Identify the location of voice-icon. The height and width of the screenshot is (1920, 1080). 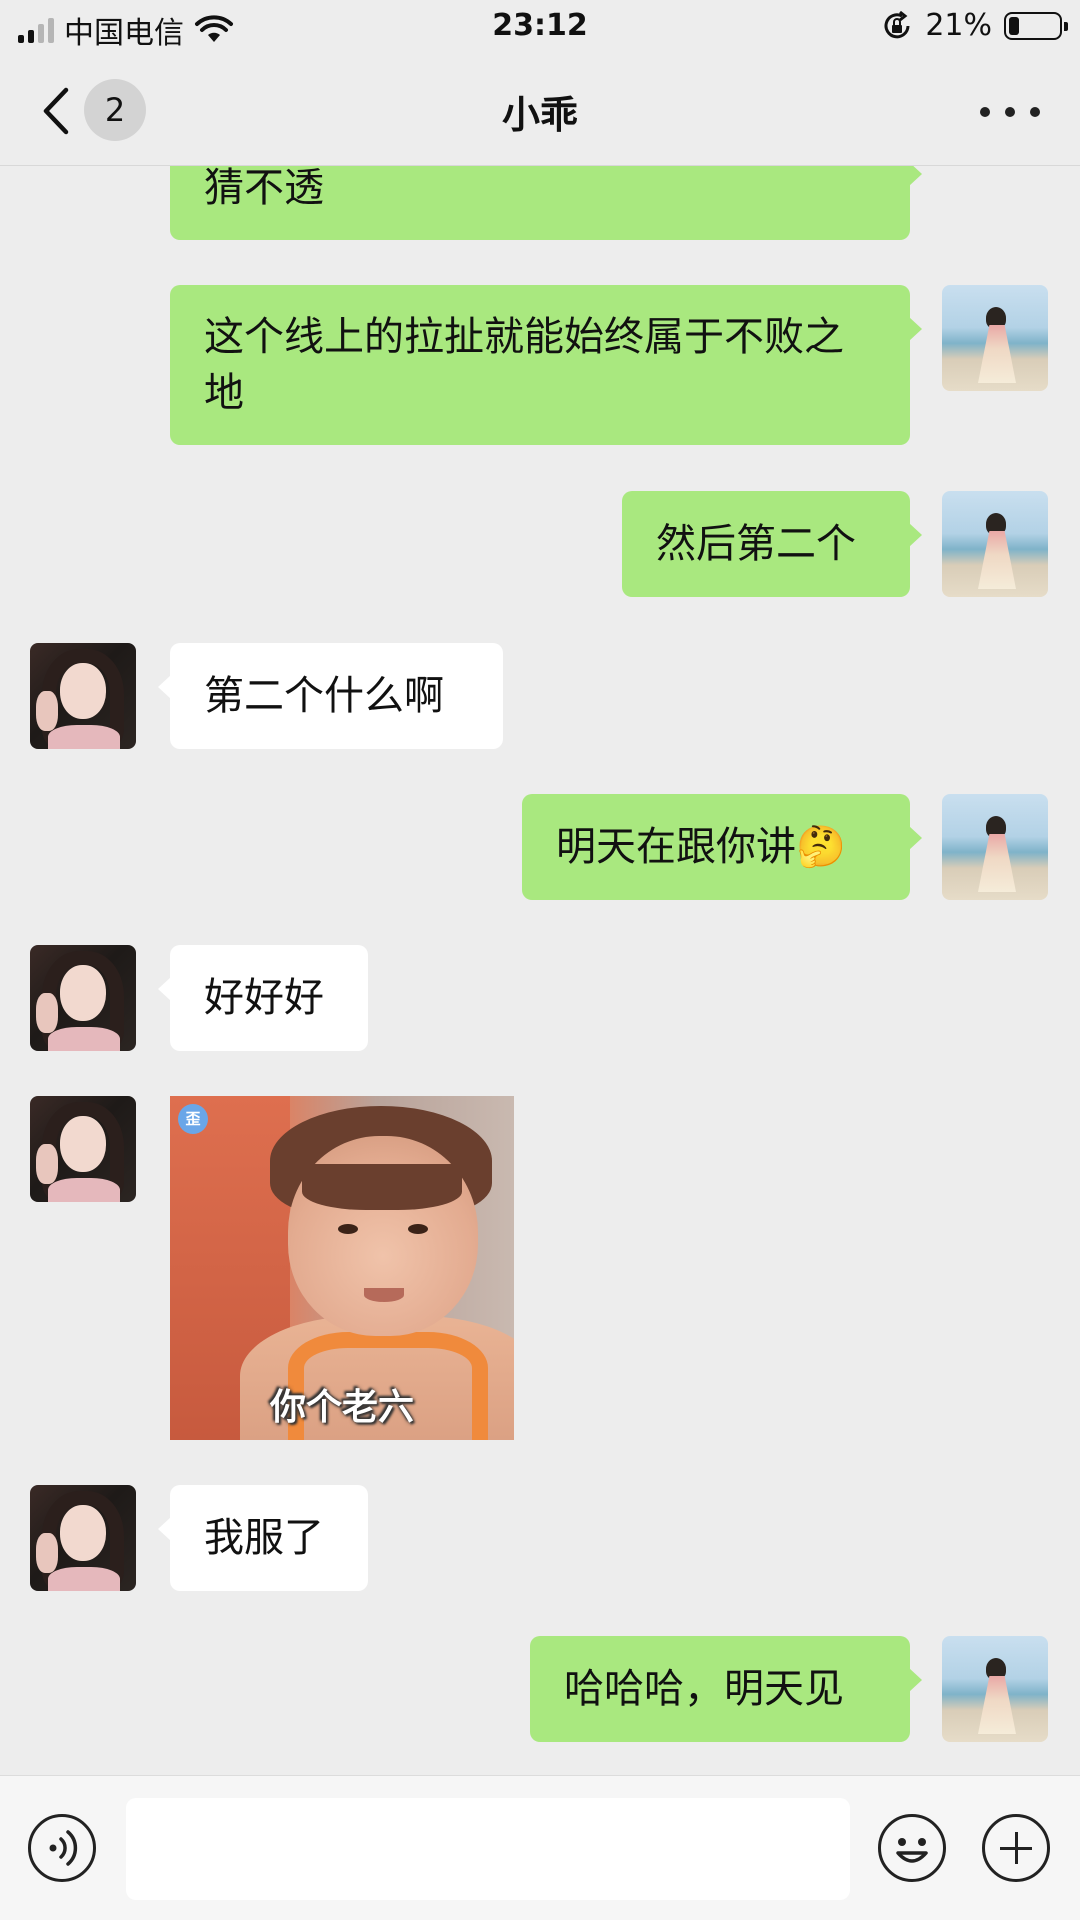
(63, 1848).